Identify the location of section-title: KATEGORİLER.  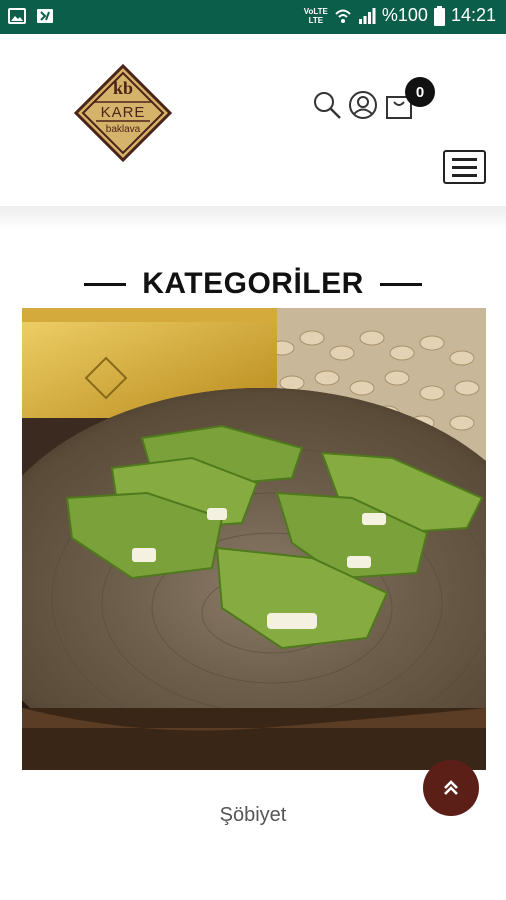
(253, 283).